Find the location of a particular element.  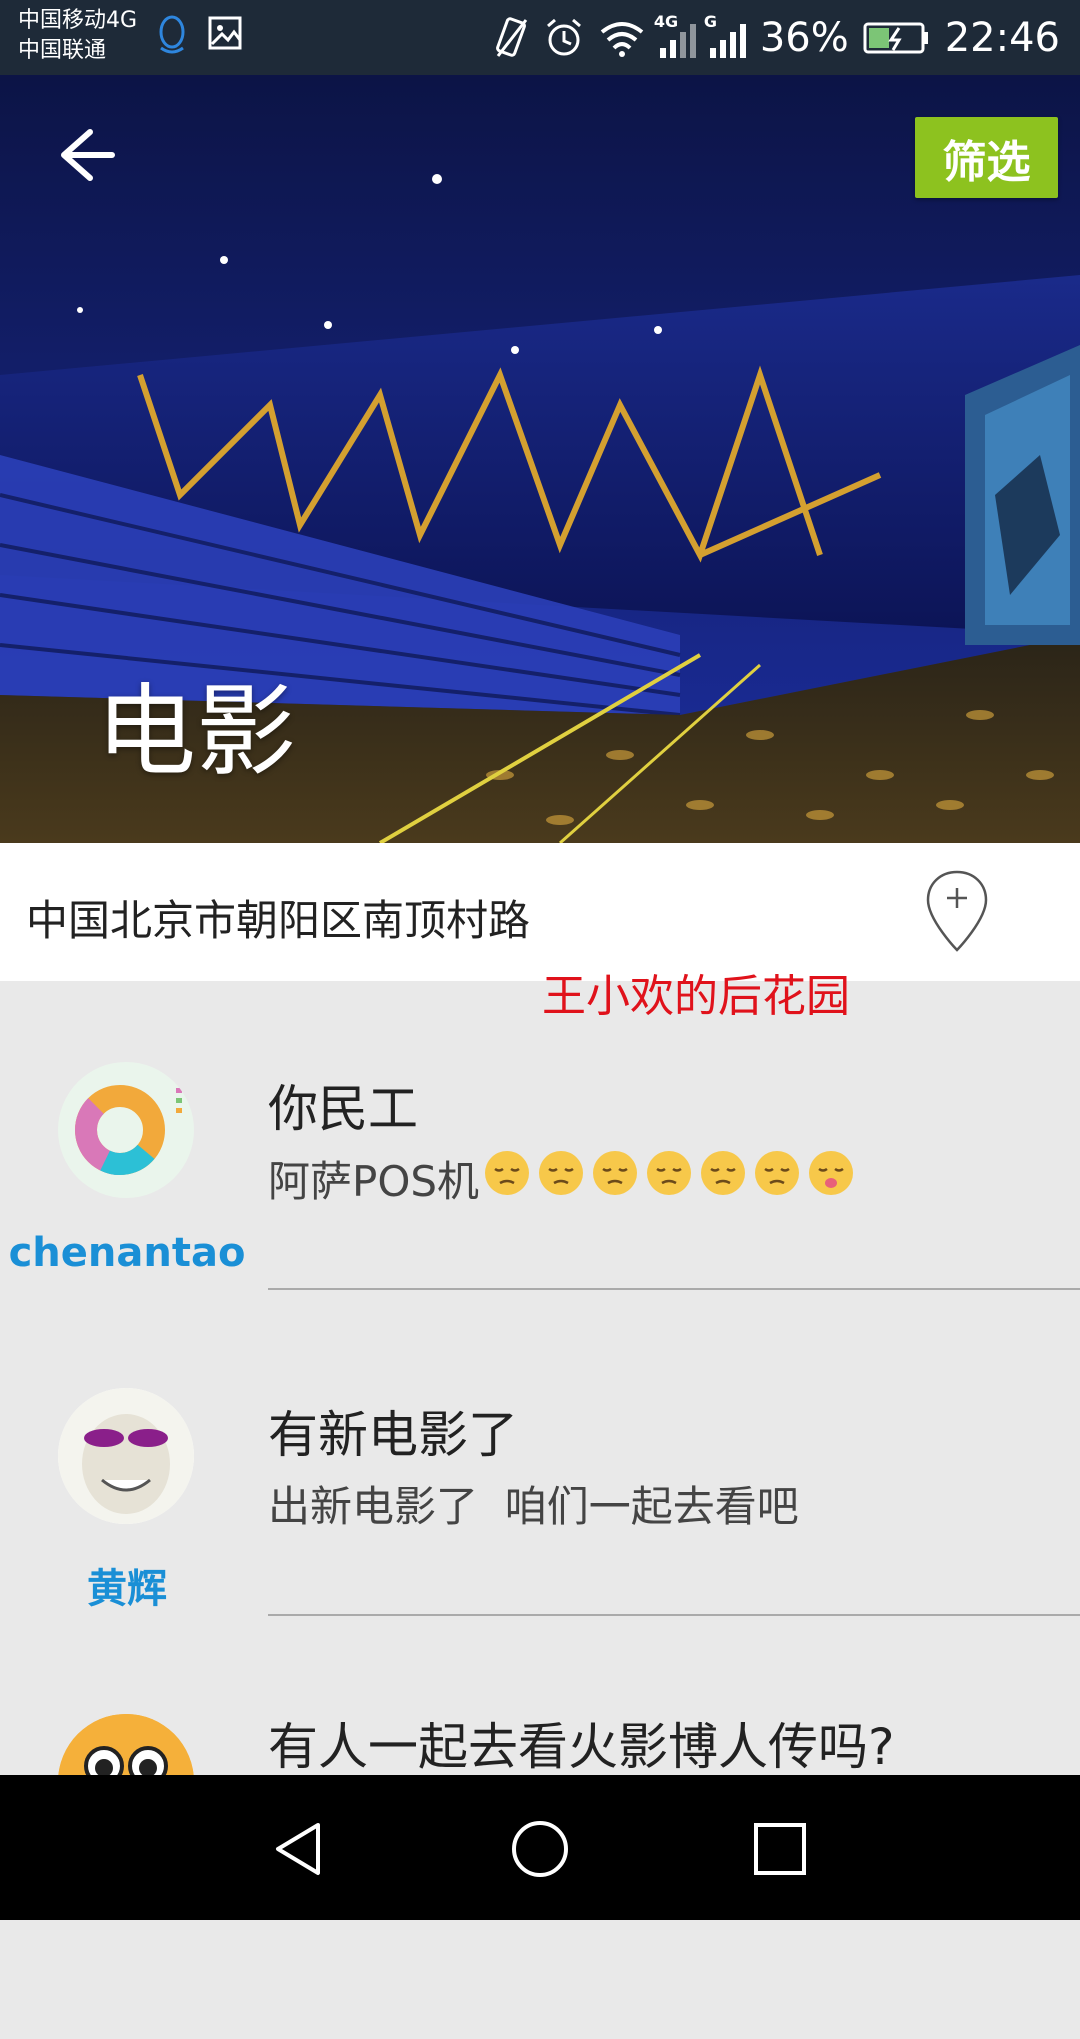

carrier-info: 中国移动4G 中国联通 is located at coordinates (77, 36).